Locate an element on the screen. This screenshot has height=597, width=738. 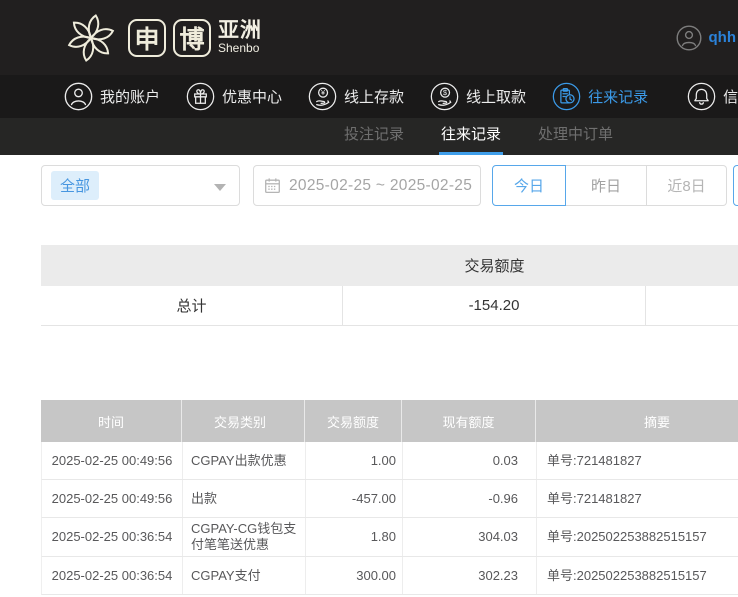
user-avatar-icon is located at coordinates (688, 37).